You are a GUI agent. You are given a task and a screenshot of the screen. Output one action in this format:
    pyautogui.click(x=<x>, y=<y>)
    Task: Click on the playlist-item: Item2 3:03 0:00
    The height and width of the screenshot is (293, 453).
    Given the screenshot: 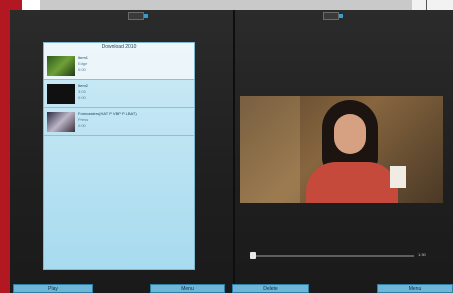 What is the action you would take?
    pyautogui.click(x=119, y=94)
    